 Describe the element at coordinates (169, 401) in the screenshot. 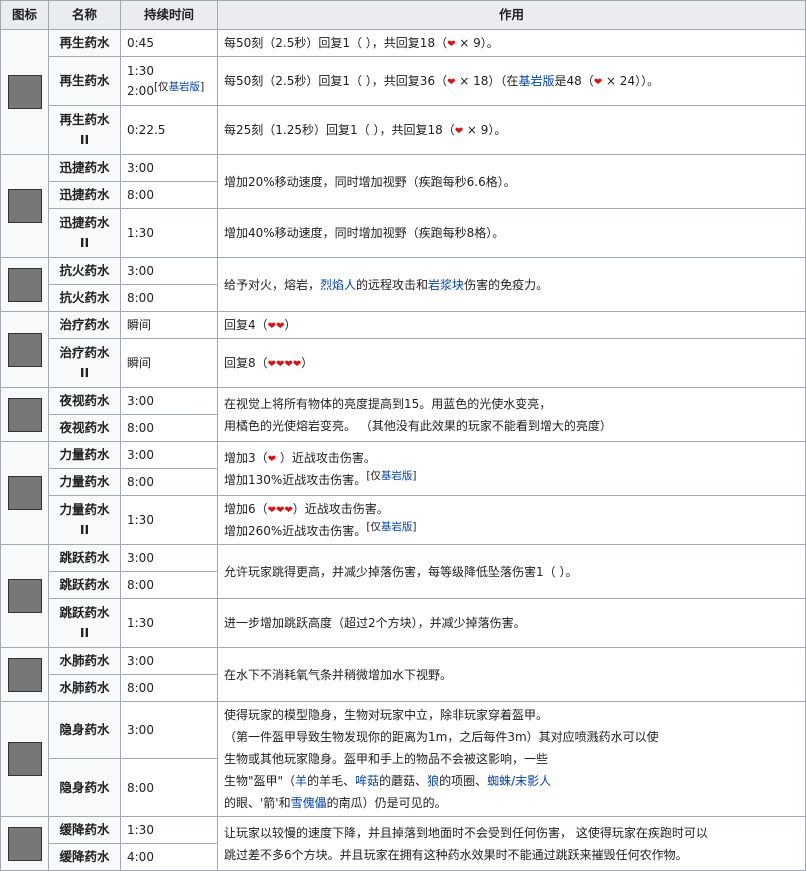

I see `night-duration-1: 3:00` at that location.